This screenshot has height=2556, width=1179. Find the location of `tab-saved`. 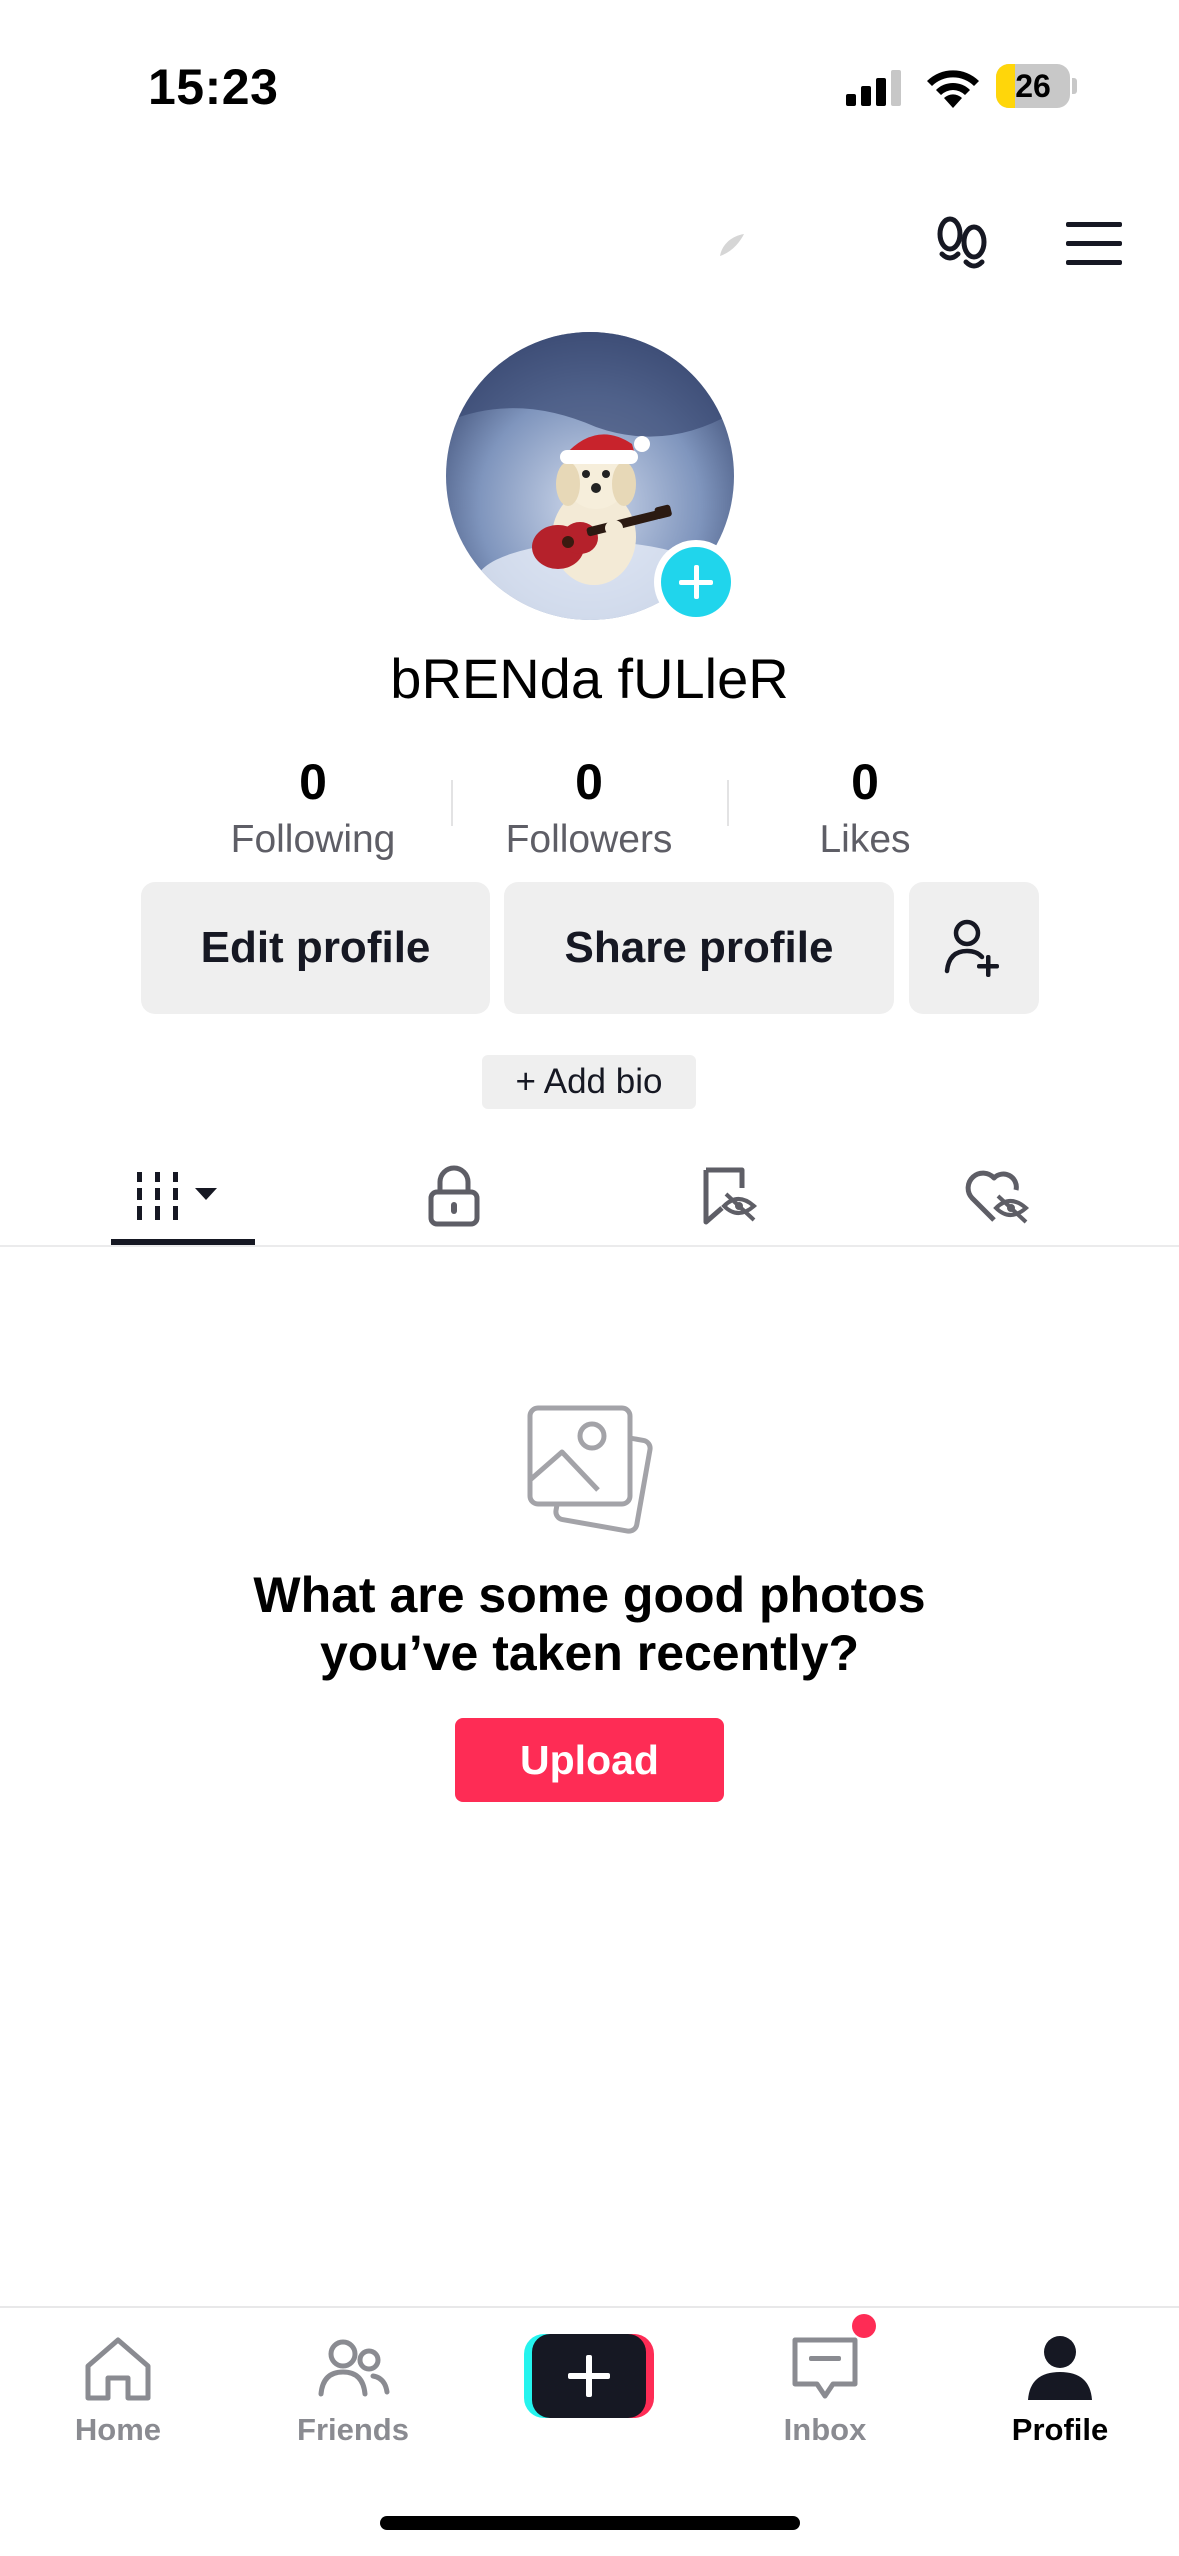

tab-saved is located at coordinates (728, 1196).